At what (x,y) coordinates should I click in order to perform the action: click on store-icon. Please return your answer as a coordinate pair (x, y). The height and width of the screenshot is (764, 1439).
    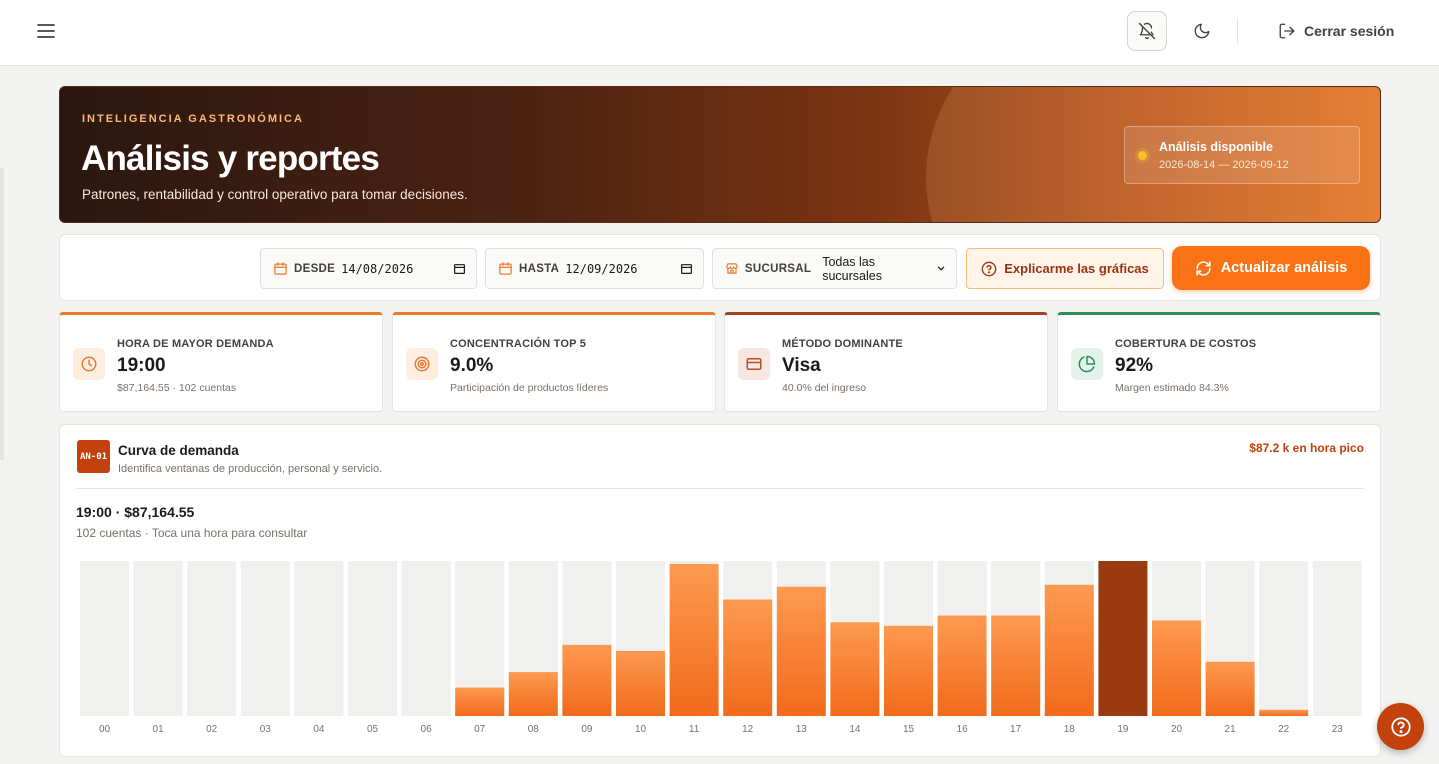
    Looking at the image, I should click on (732, 268).